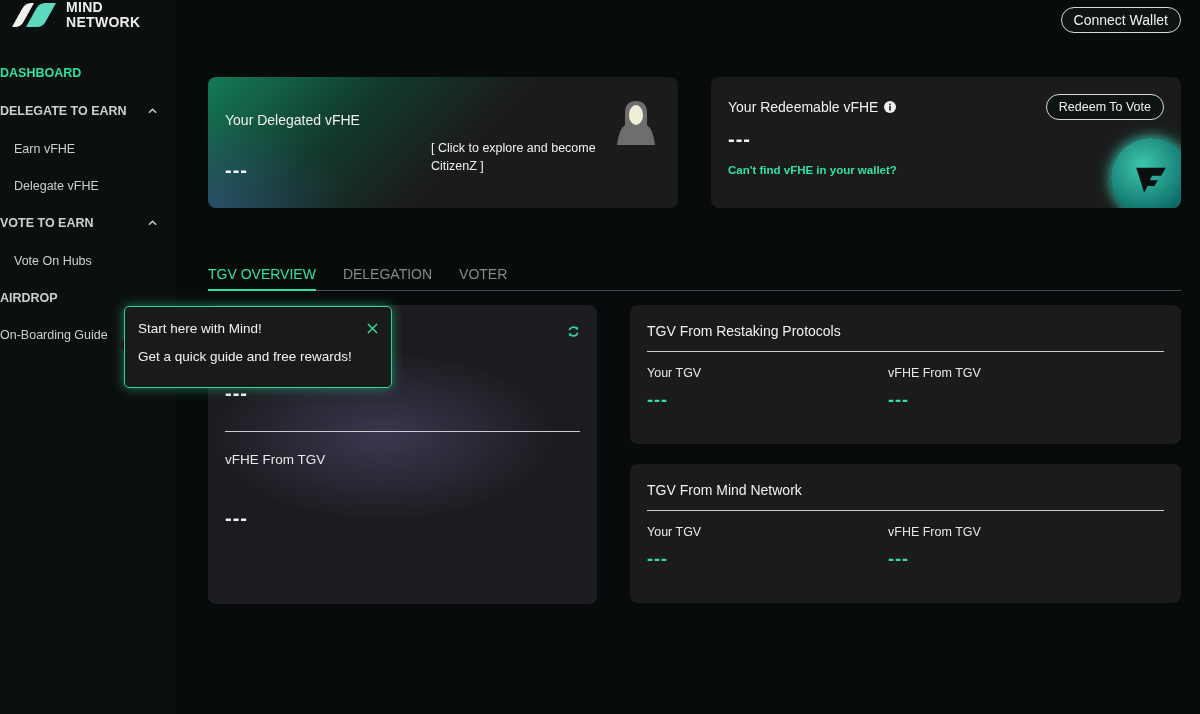 The image size is (1200, 714). What do you see at coordinates (262, 274) in the screenshot?
I see `tab: TGV OVERVIEW` at bounding box center [262, 274].